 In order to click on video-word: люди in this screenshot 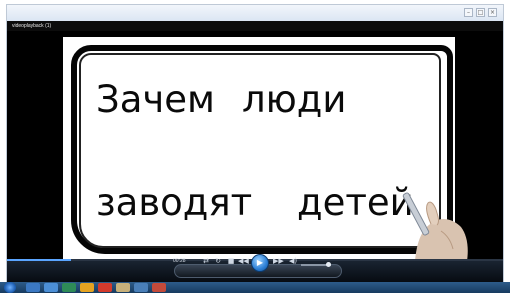, I will do `click(294, 99)`.